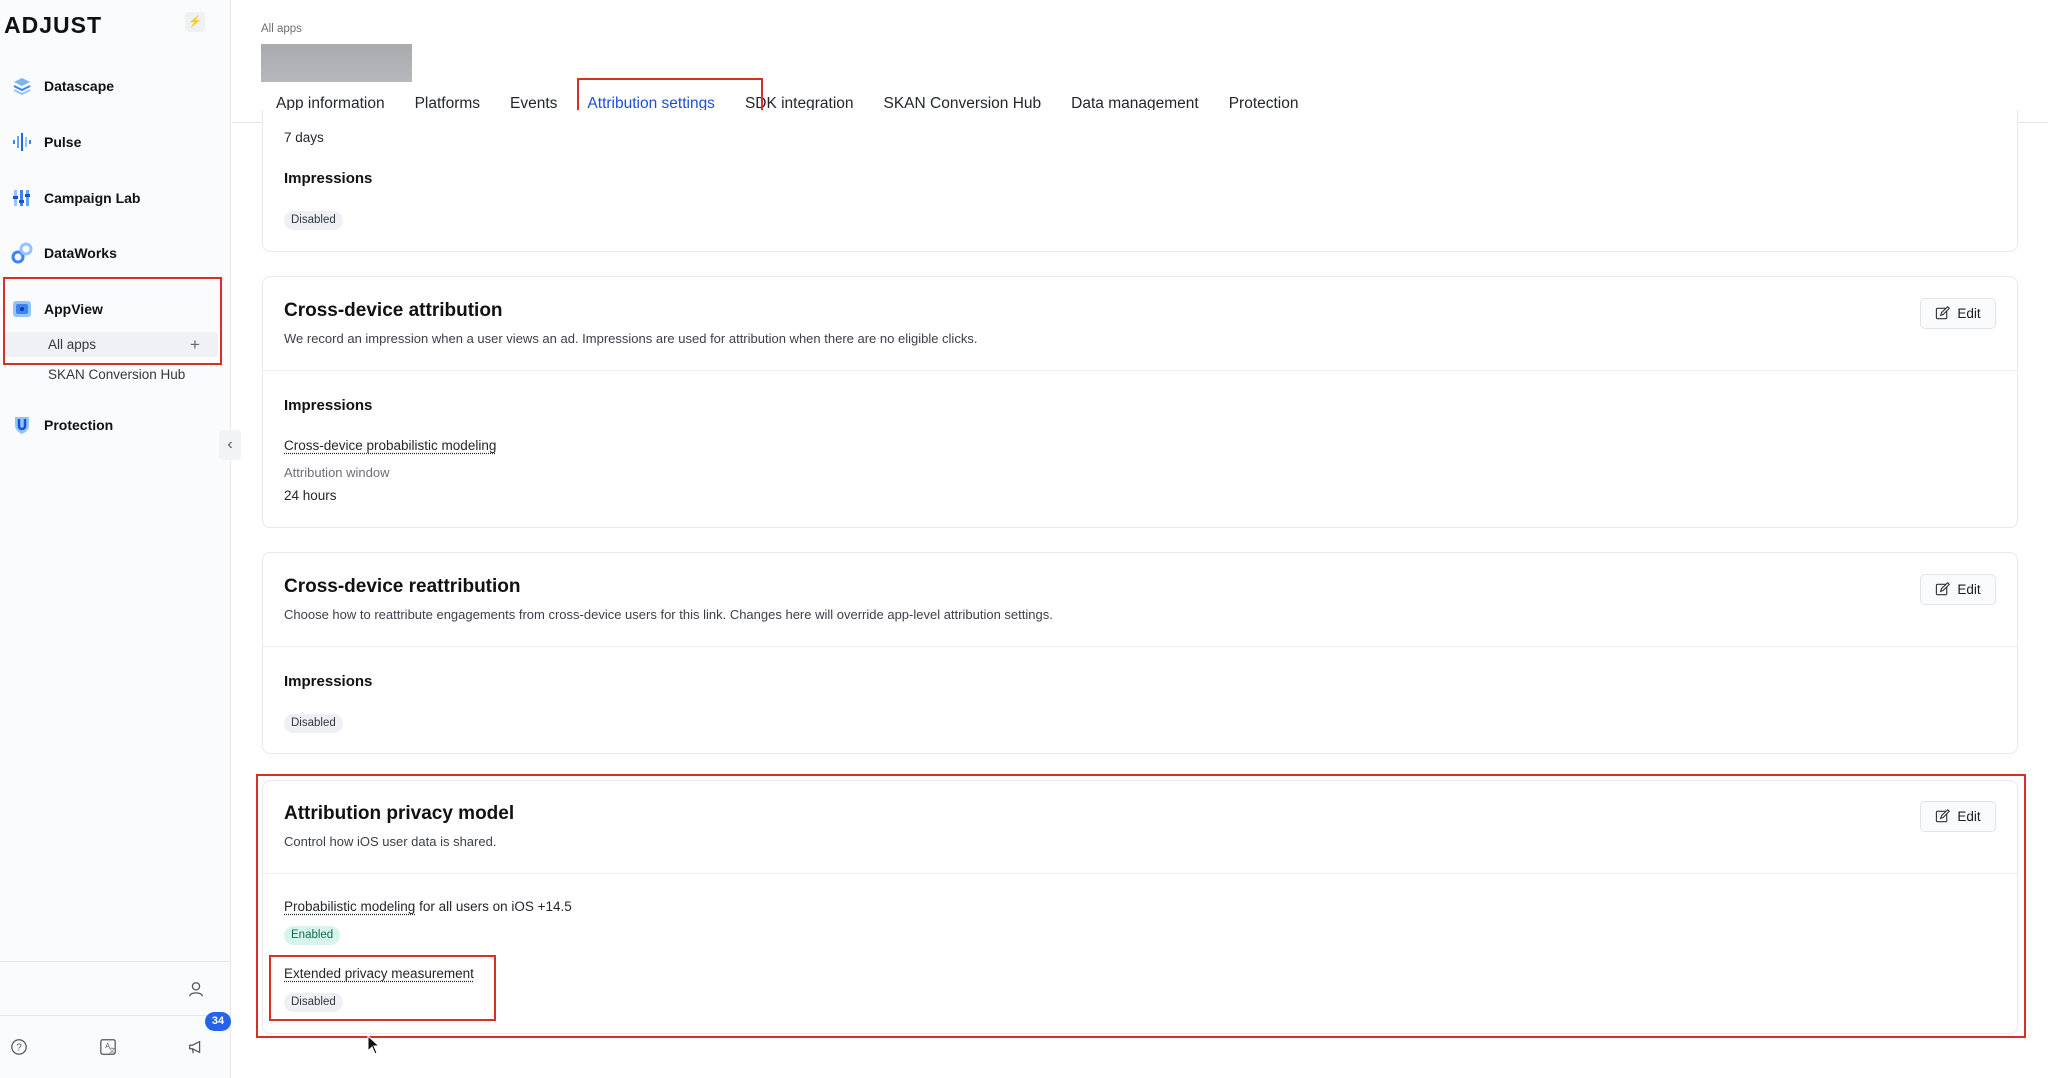 The height and width of the screenshot is (1078, 2048). What do you see at coordinates (22, 253) in the screenshot?
I see `dataworks-icon` at bounding box center [22, 253].